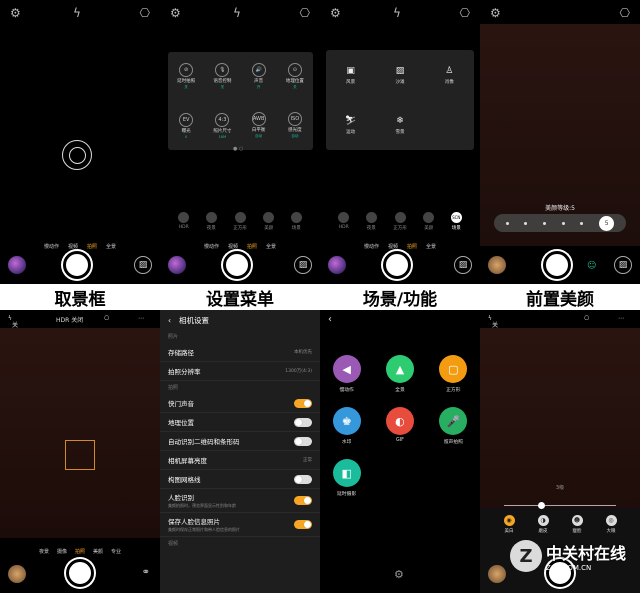  Describe the element at coordinates (296, 224) in the screenshot. I see `quick-4: 场景` at that location.